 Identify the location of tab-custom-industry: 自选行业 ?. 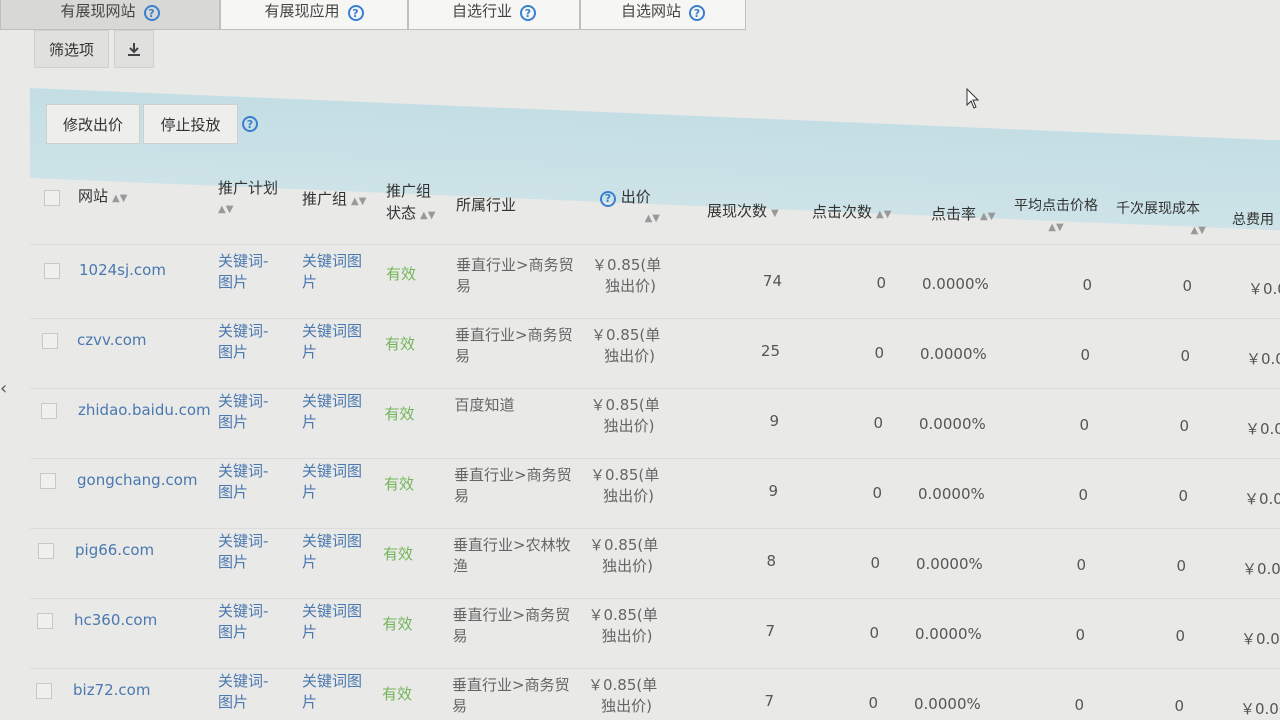
(494, 15).